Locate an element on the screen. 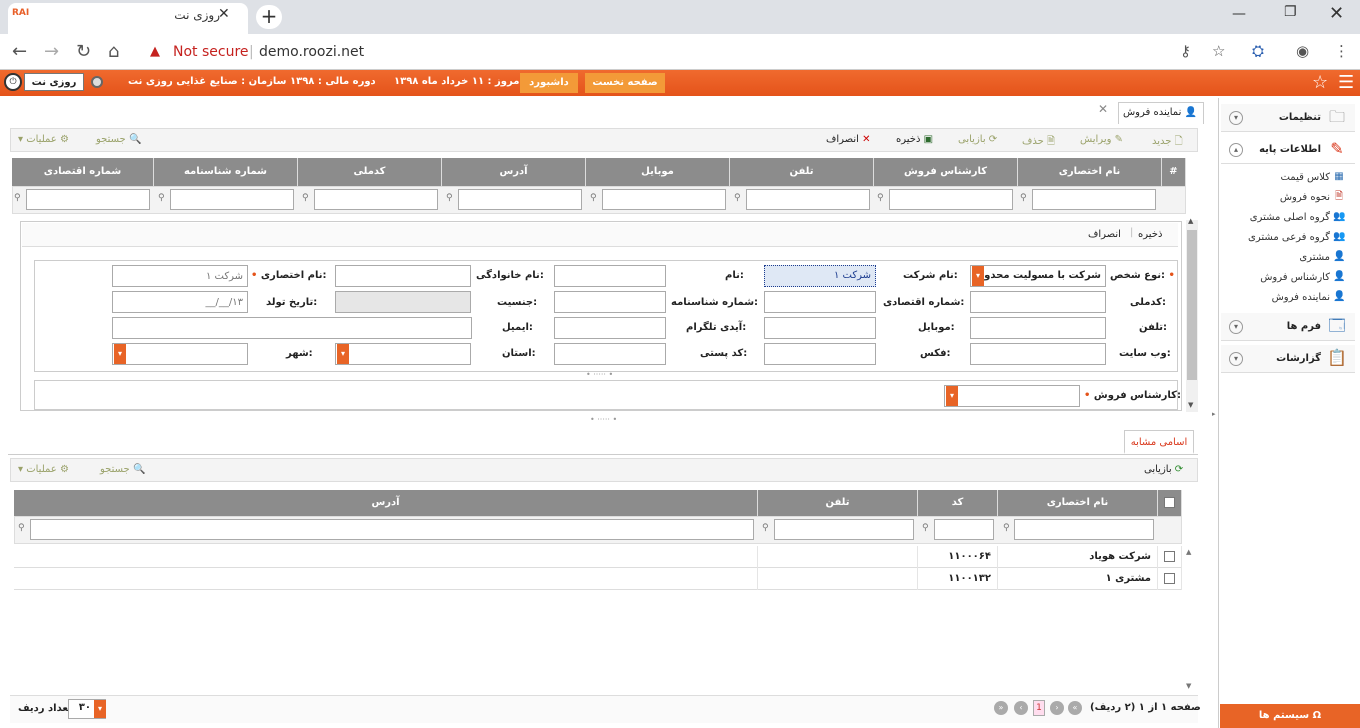 The height and width of the screenshot is (728, 1360). column-header: شماره شناسنامه is located at coordinates (226, 172).